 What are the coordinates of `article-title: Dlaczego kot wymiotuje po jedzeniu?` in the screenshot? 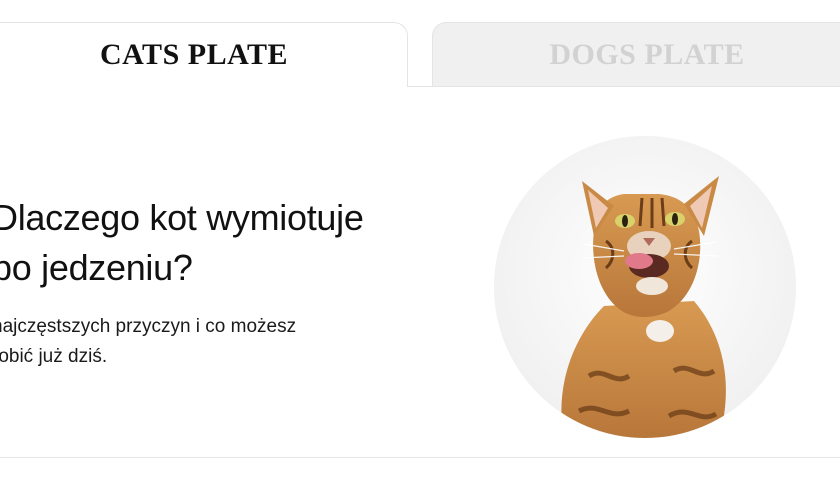 It's located at (231, 243).